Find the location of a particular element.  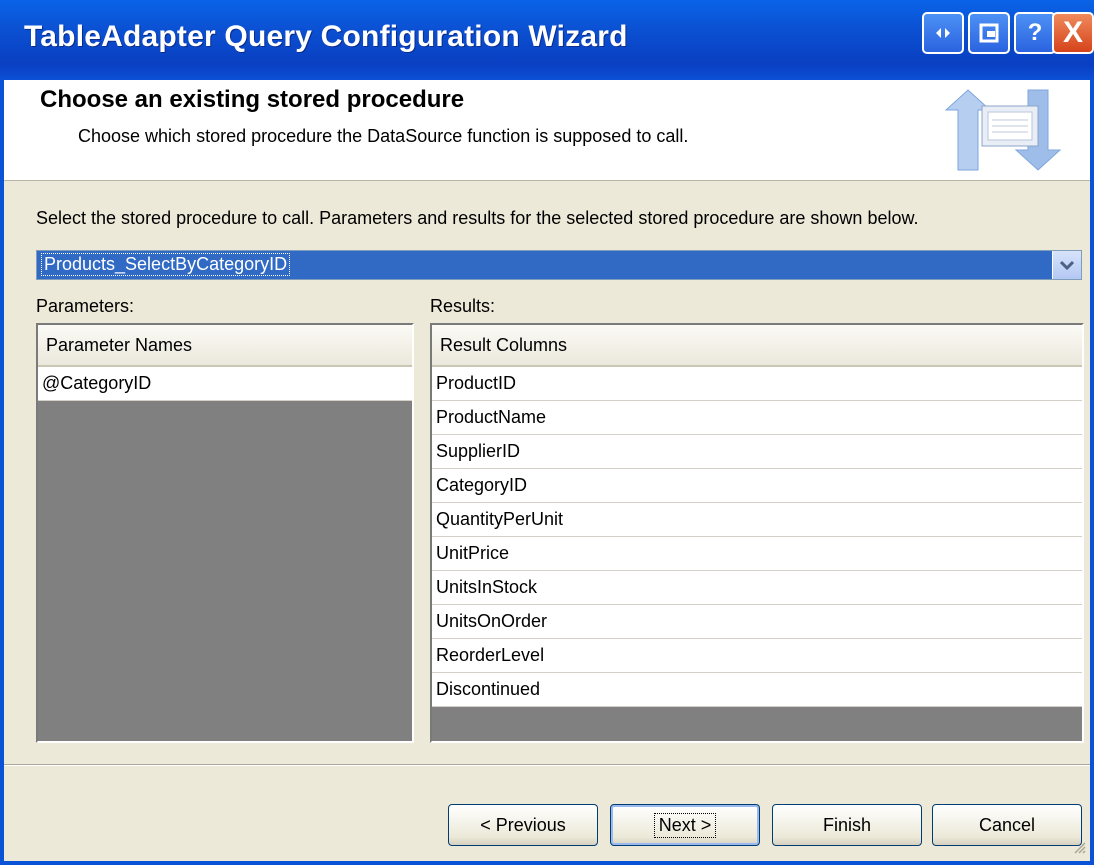

dropdown-button is located at coordinates (1066, 265).